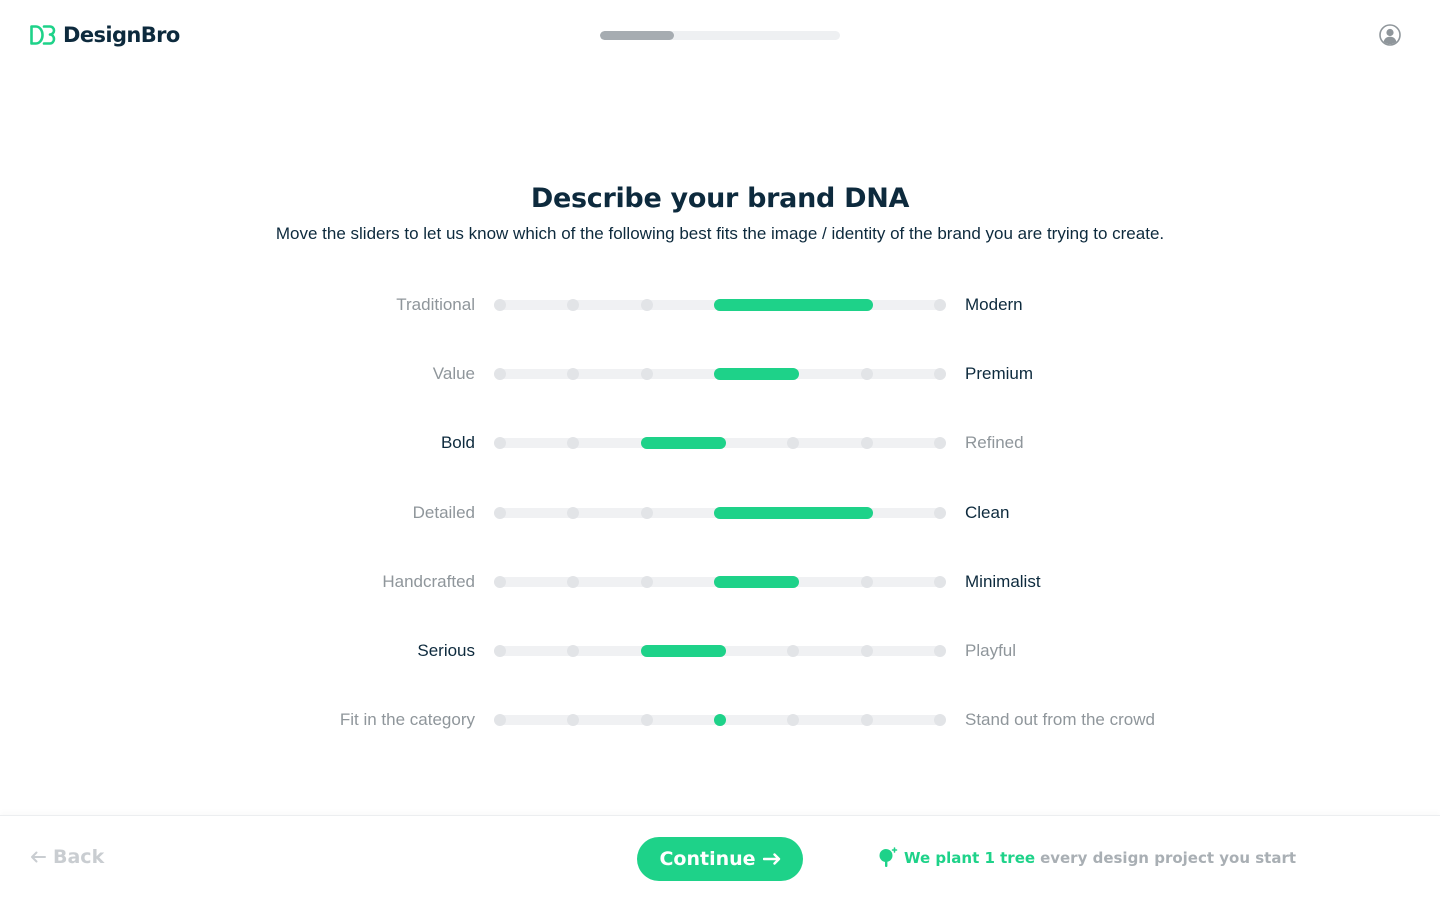  I want to click on slider-right-label: Clean, so click(987, 512).